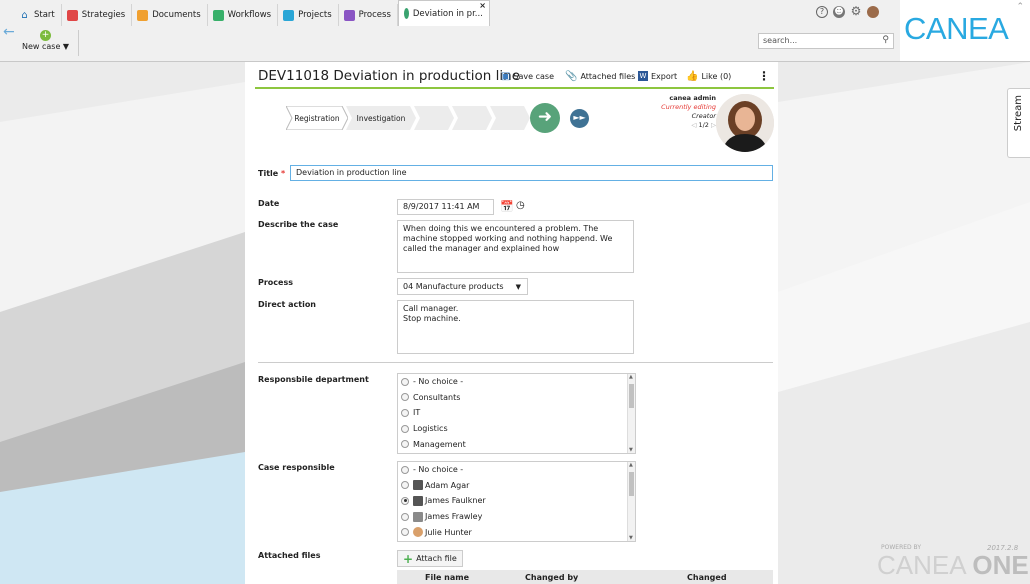 The width and height of the screenshot is (1030, 584). What do you see at coordinates (516, 398) in the screenshot?
I see `radio-option: Consultants` at bounding box center [516, 398].